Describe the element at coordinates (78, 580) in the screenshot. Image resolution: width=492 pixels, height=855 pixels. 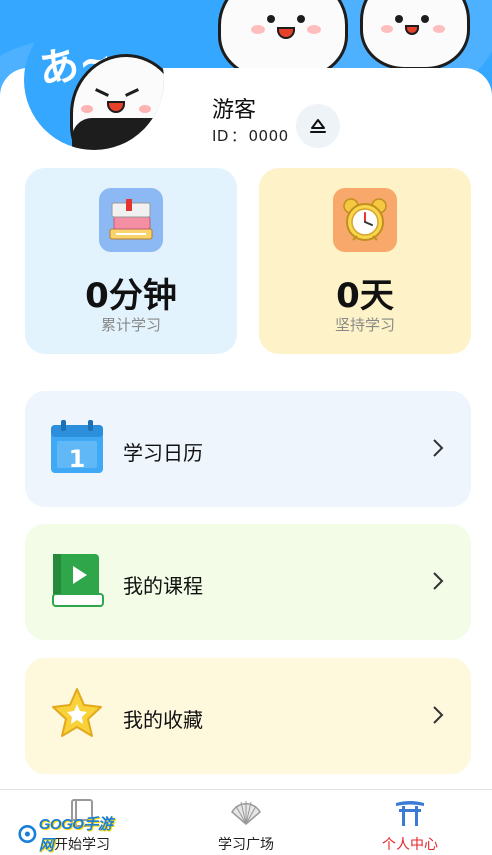
I see `course-book-icon` at that location.